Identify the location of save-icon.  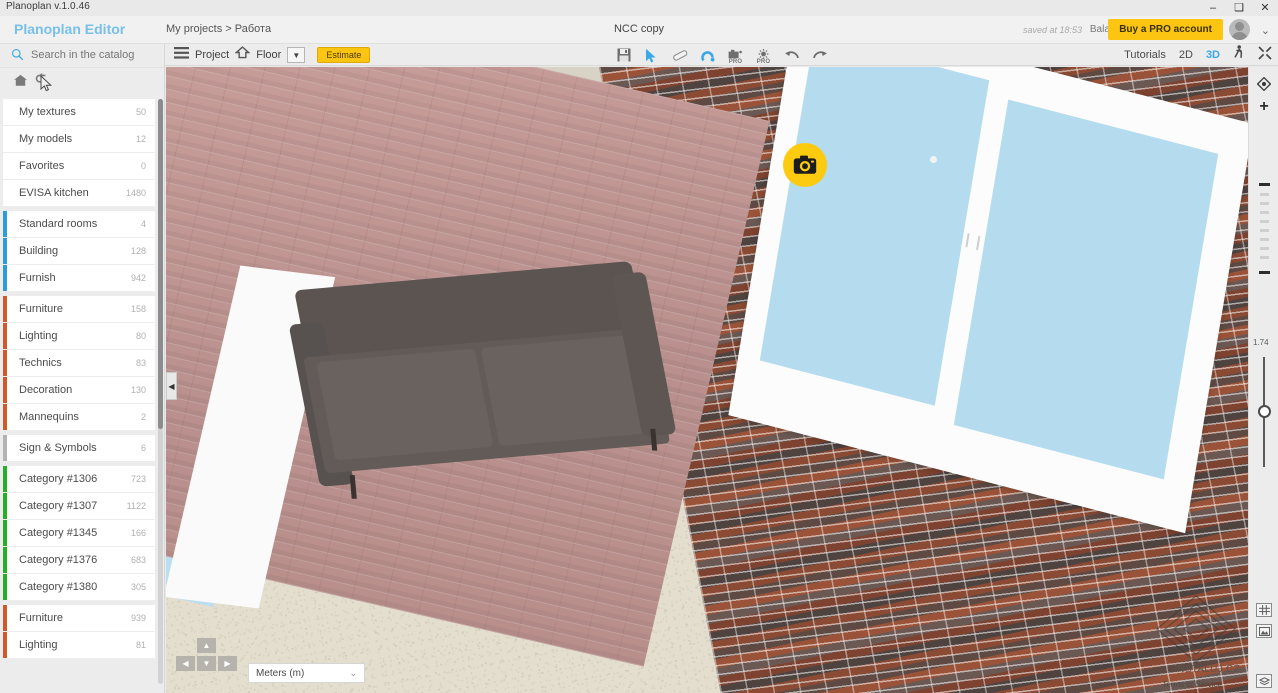
(624, 55).